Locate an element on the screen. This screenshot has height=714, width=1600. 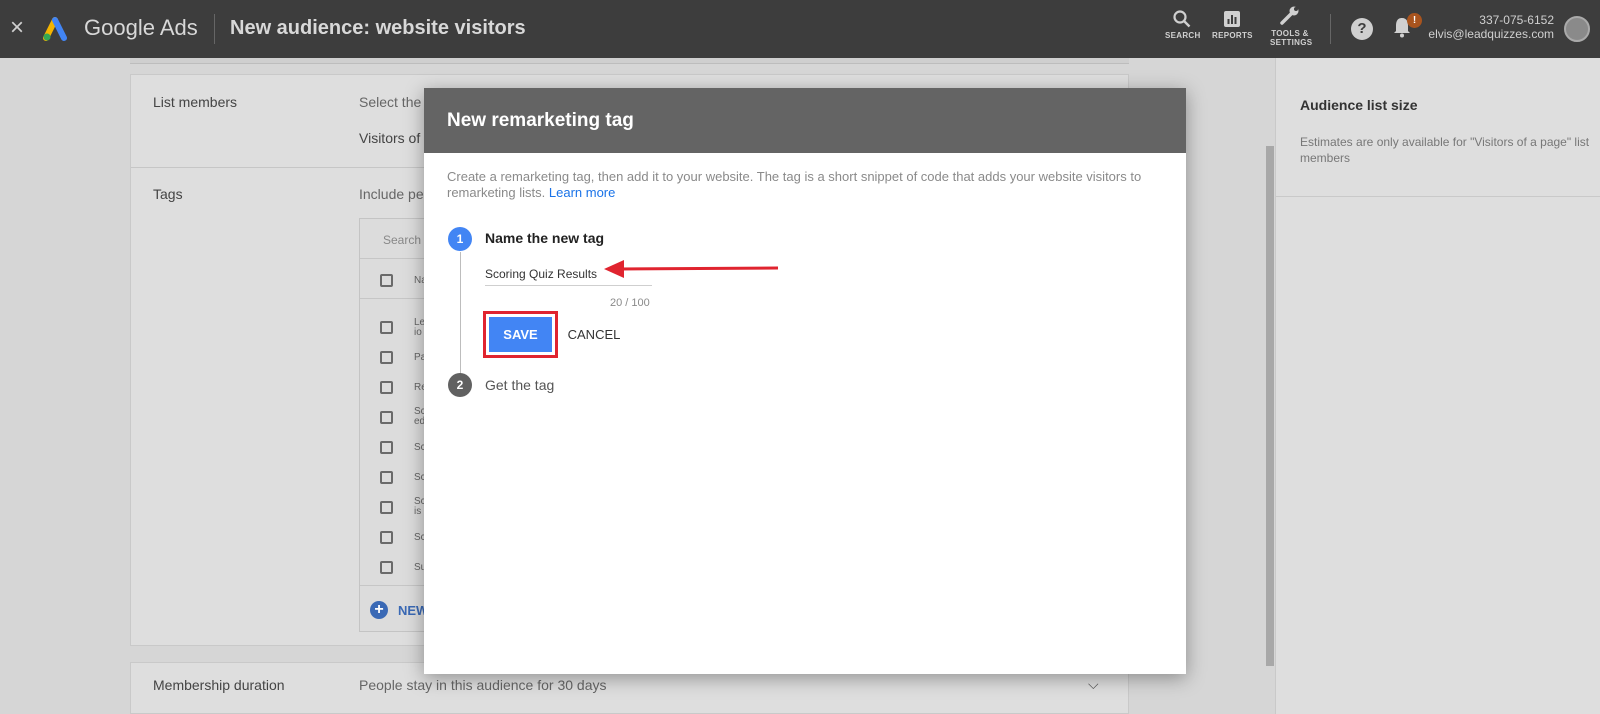
search-tool-label: SEARCH is located at coordinates (1183, 35).